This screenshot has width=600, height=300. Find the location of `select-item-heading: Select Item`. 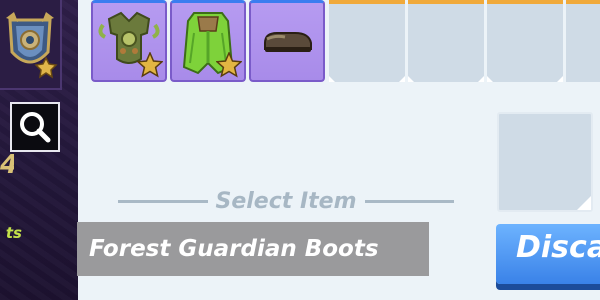

select-item-heading: Select Item is located at coordinates (286, 201).